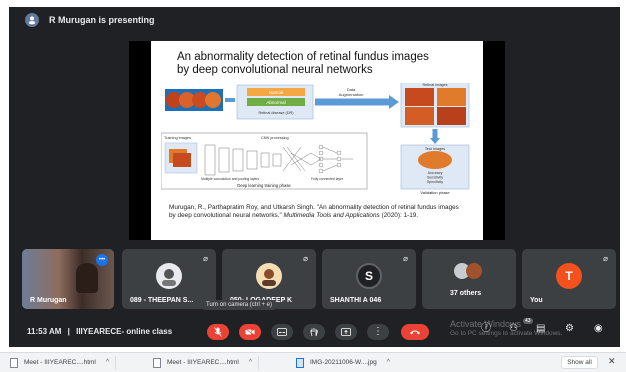 The width and height of the screenshot is (626, 372). What do you see at coordinates (275, 102) in the screenshot?
I see `abnormal-label: Abnormal` at bounding box center [275, 102].